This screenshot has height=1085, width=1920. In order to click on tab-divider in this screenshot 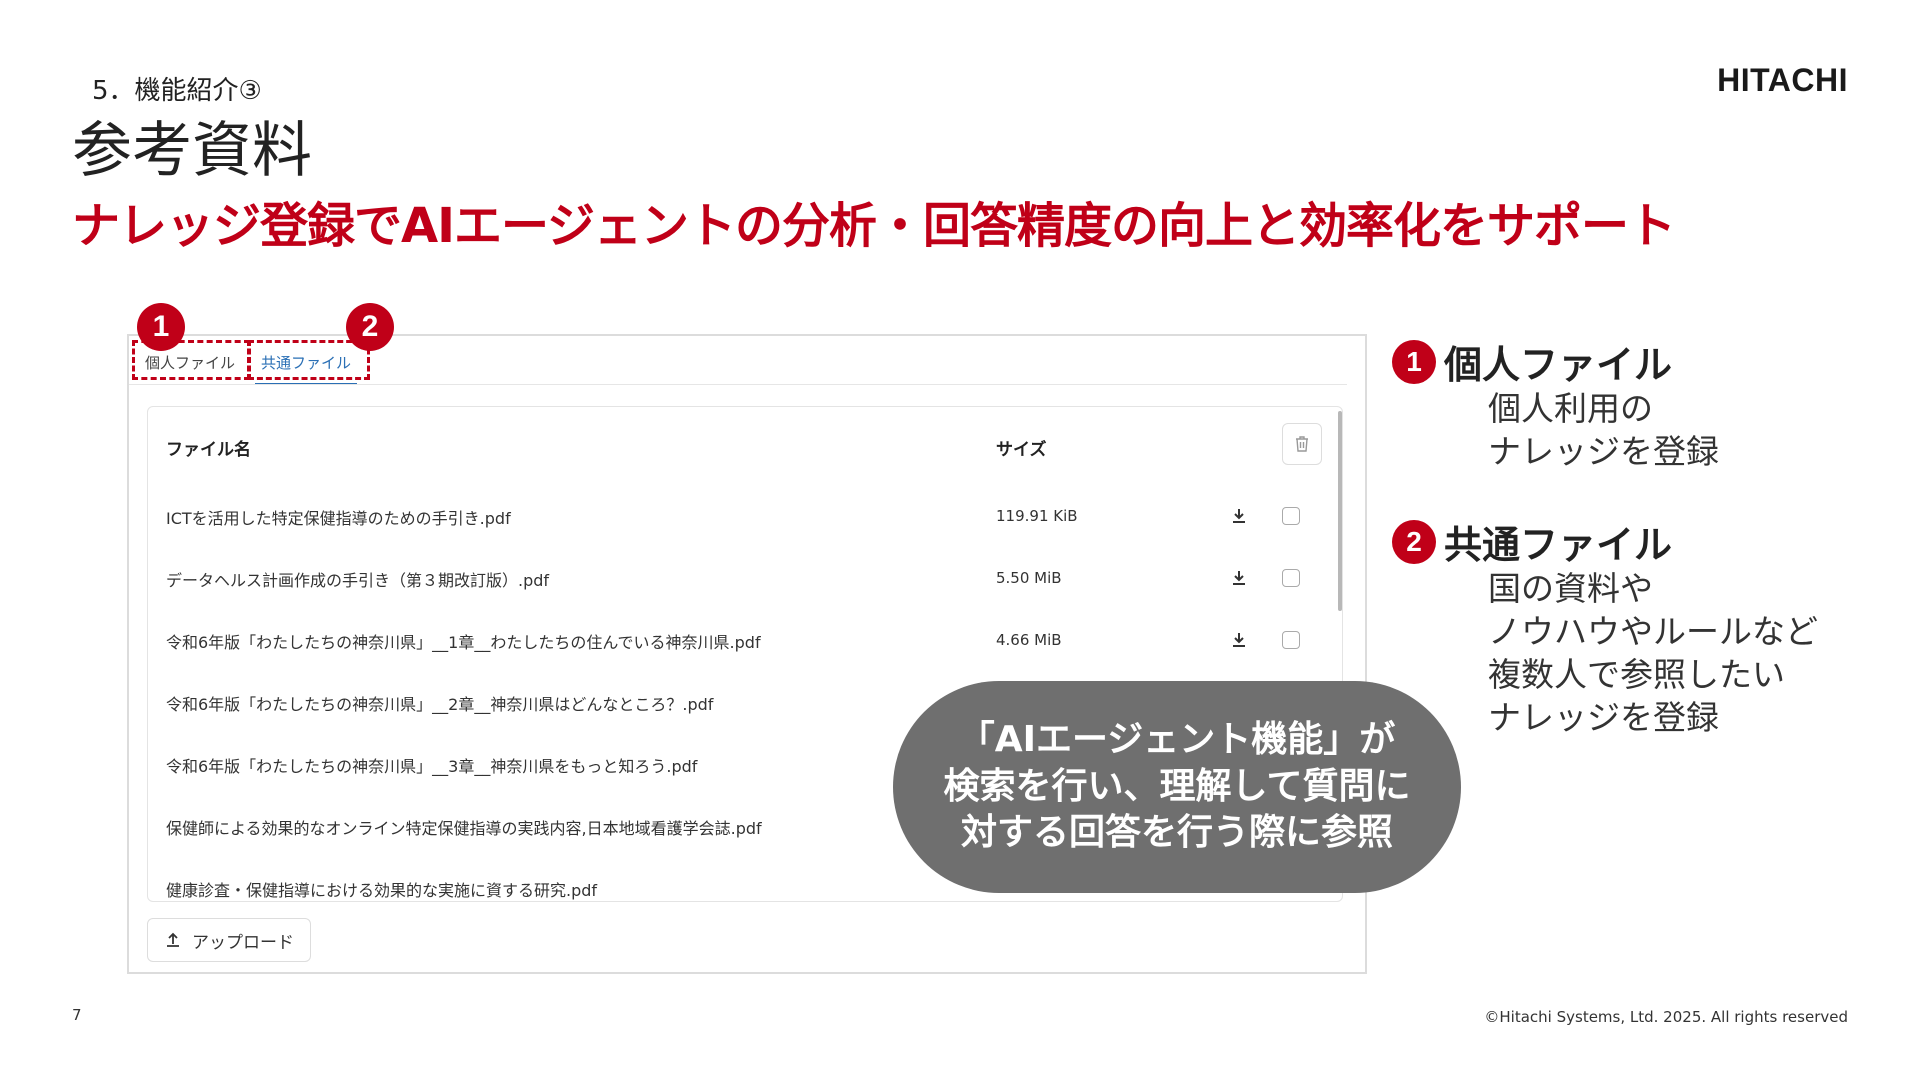, I will do `click(738, 384)`.